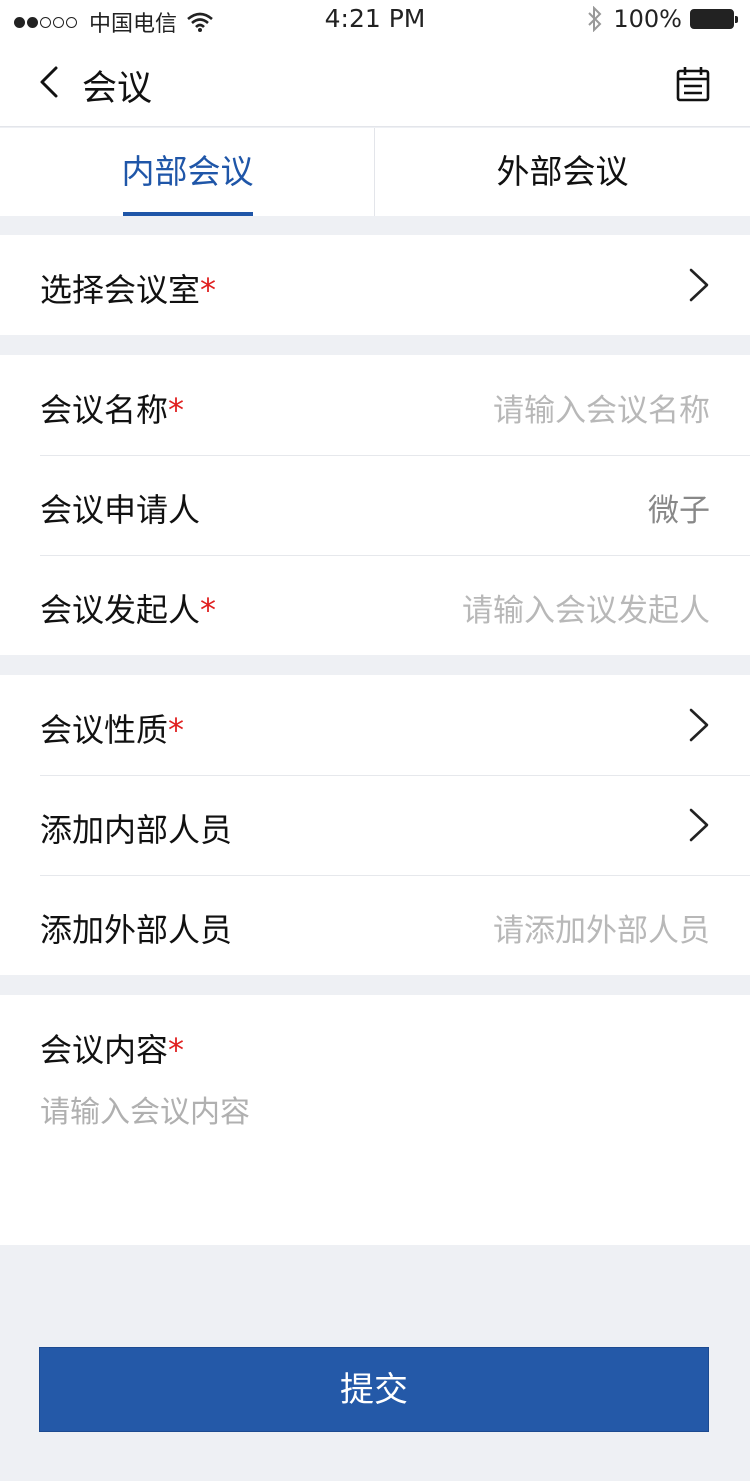 This screenshot has height=1481, width=750. Describe the element at coordinates (595, 19) in the screenshot. I see `bluetooth-icon` at that location.